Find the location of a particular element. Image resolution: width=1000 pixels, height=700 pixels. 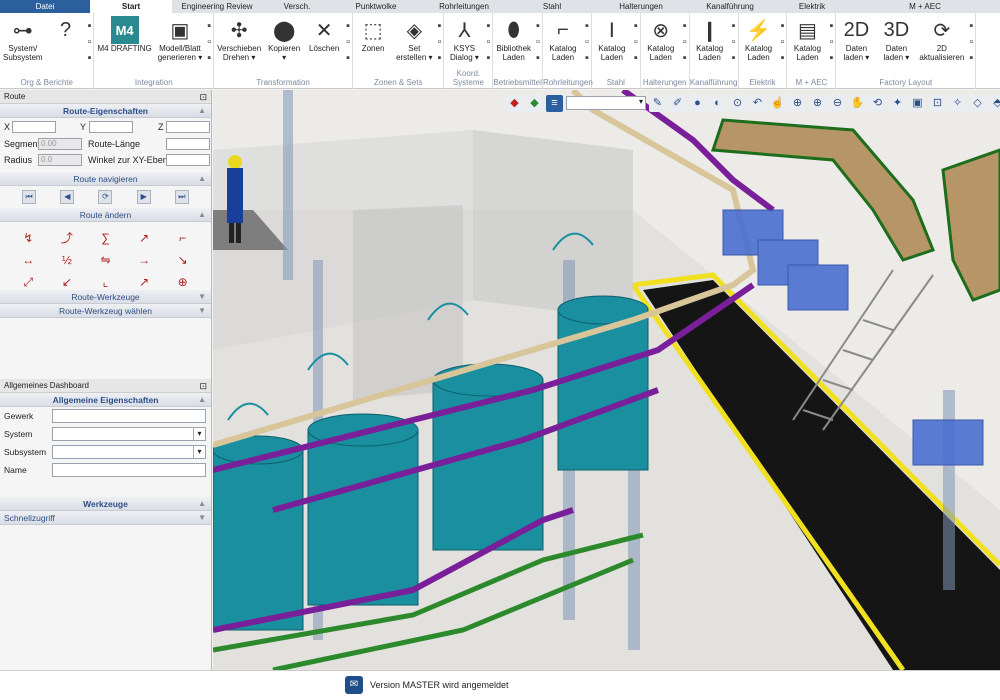

menu-tab-rohrleitungen: Rohrleitungen is located at coordinates (464, 6).